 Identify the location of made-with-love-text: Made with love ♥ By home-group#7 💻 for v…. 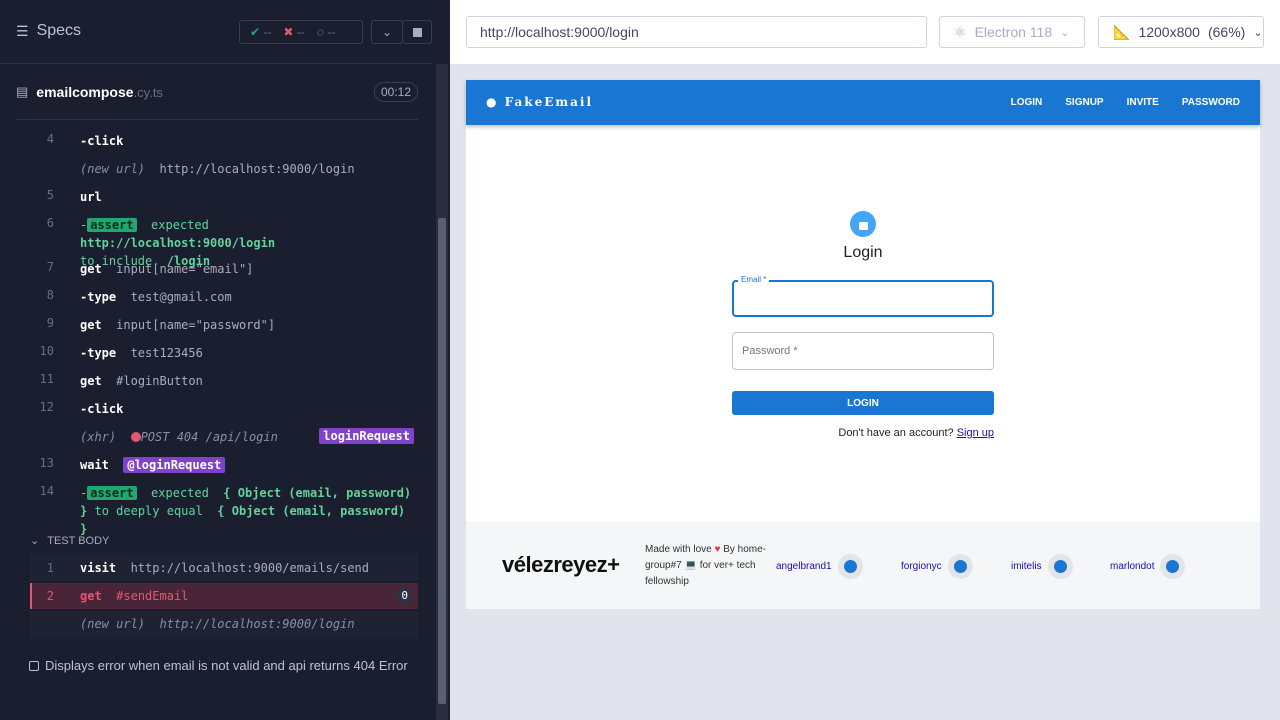
(705, 565).